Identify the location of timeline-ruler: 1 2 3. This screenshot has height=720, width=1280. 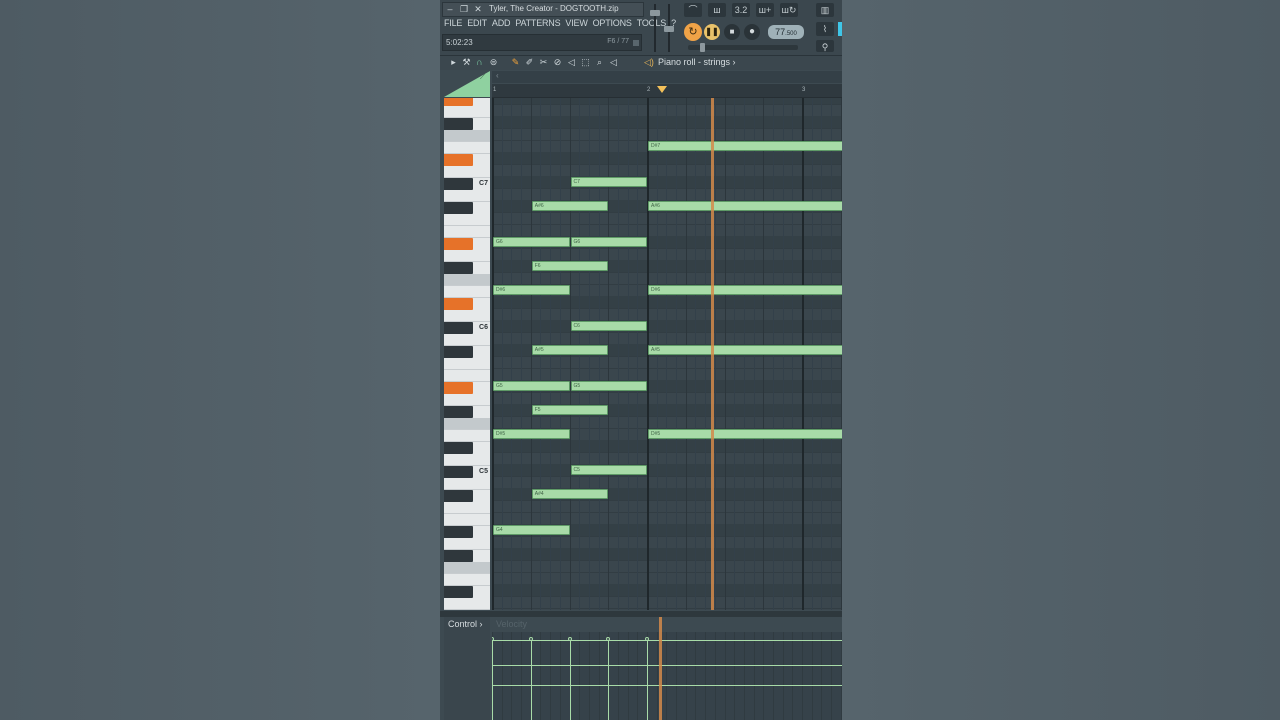
(667, 91).